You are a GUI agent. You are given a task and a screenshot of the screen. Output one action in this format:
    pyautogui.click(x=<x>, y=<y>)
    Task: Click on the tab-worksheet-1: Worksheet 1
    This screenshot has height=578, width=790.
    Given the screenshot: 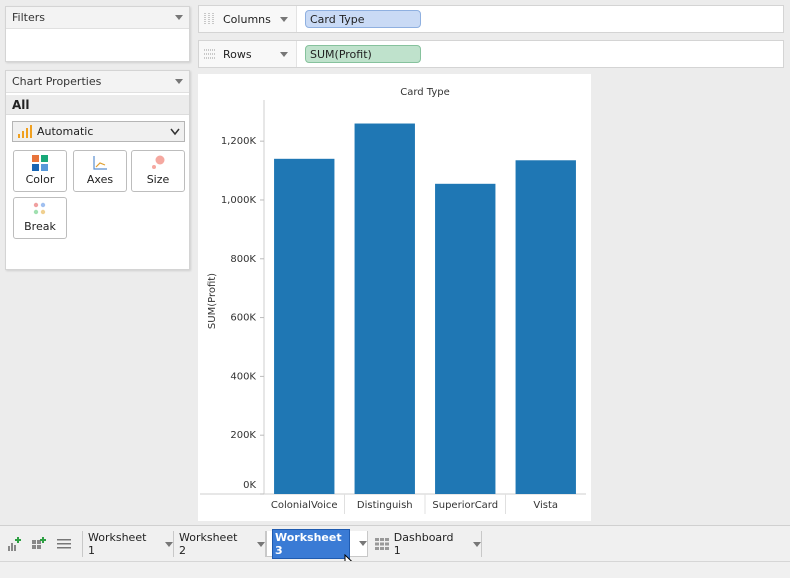 What is the action you would take?
    pyautogui.click(x=128, y=544)
    